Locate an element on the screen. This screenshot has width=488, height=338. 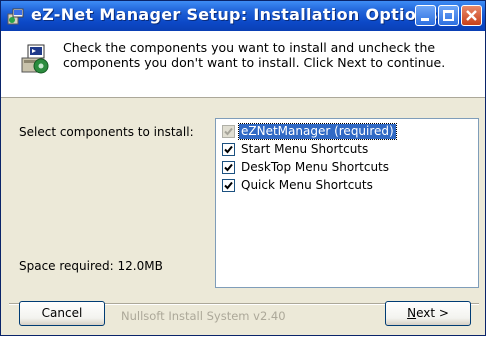
component-label: Quick Menu Shortcuts is located at coordinates (307, 185).